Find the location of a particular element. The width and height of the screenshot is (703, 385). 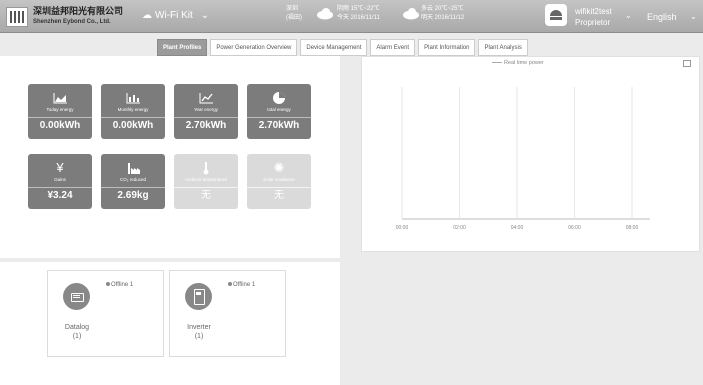

x-tick-label: 00:00 is located at coordinates (402, 228).